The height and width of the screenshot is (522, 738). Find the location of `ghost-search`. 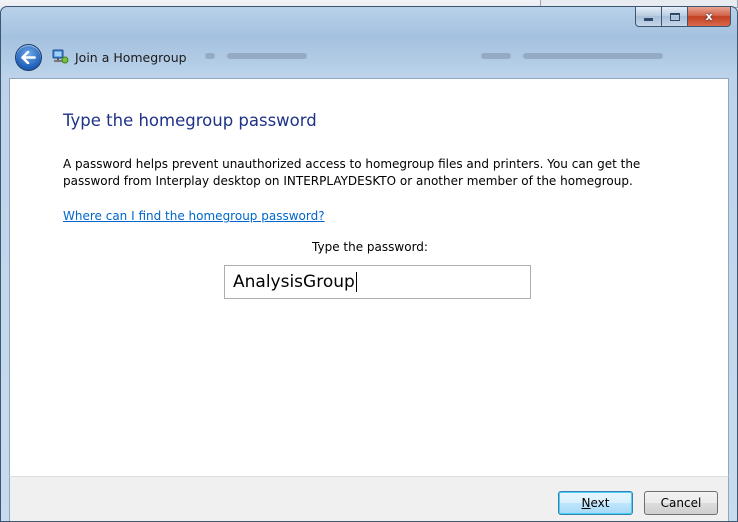

ghost-search is located at coordinates (593, 56).